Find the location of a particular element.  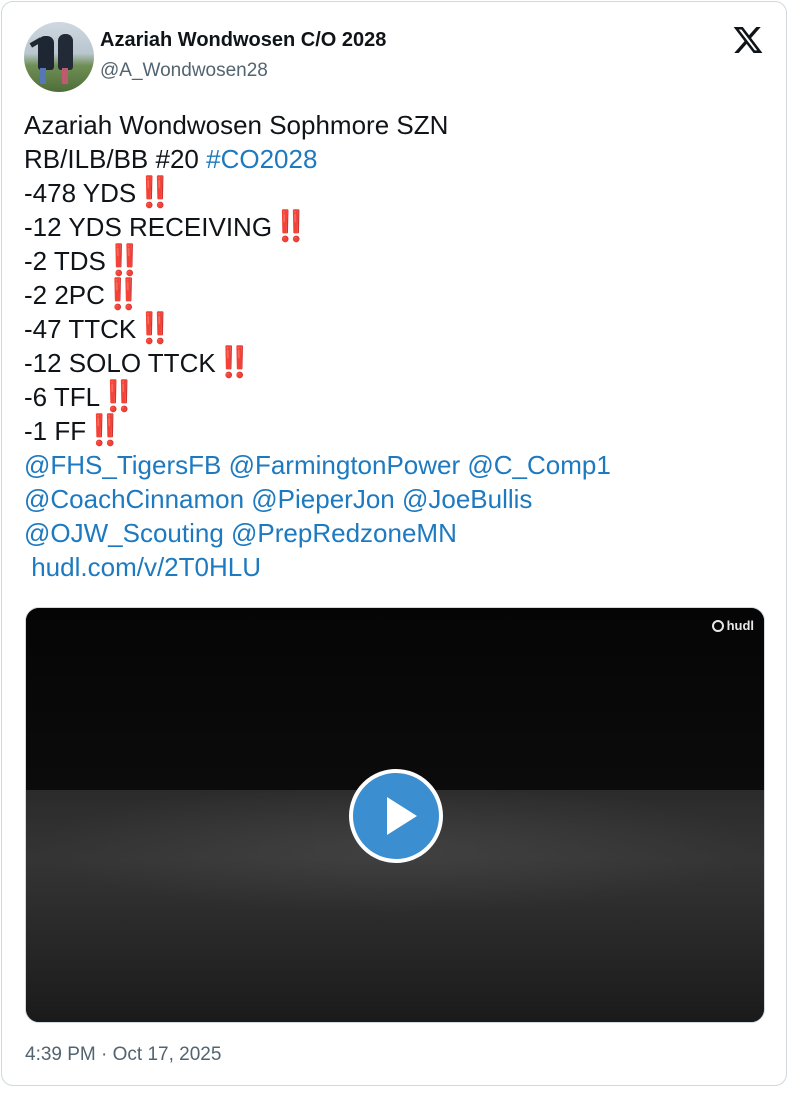

avatar is located at coordinates (59, 57).